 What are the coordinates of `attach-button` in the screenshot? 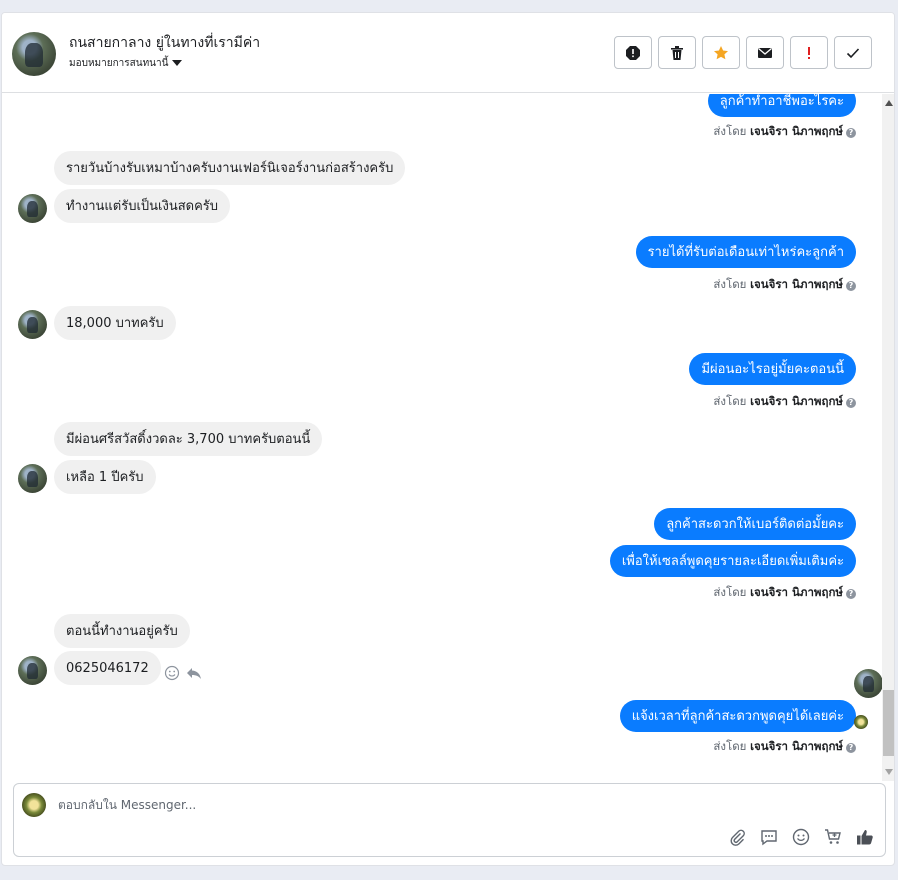 It's located at (737, 837).